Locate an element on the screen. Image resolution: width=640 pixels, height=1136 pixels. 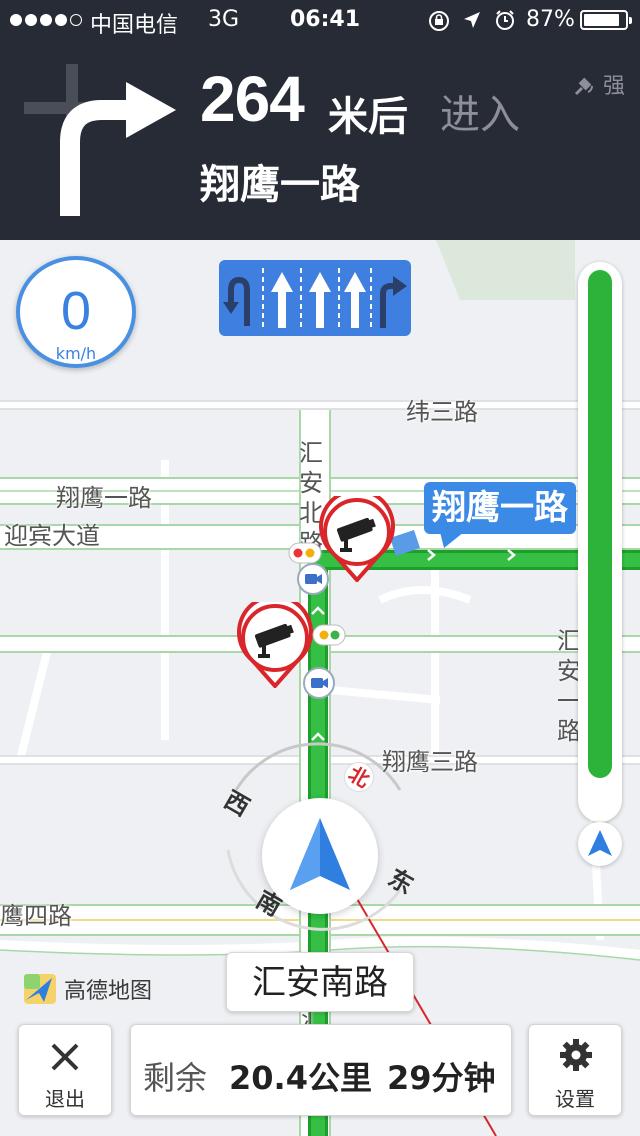
lane-arrows is located at coordinates (315, 298).